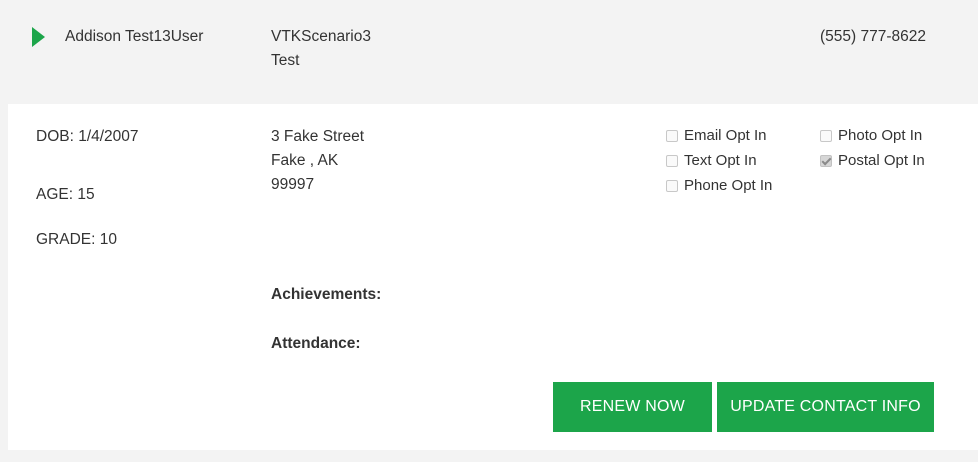  What do you see at coordinates (720, 160) in the screenshot?
I see `text-opt-in-label: Text Opt In` at bounding box center [720, 160].